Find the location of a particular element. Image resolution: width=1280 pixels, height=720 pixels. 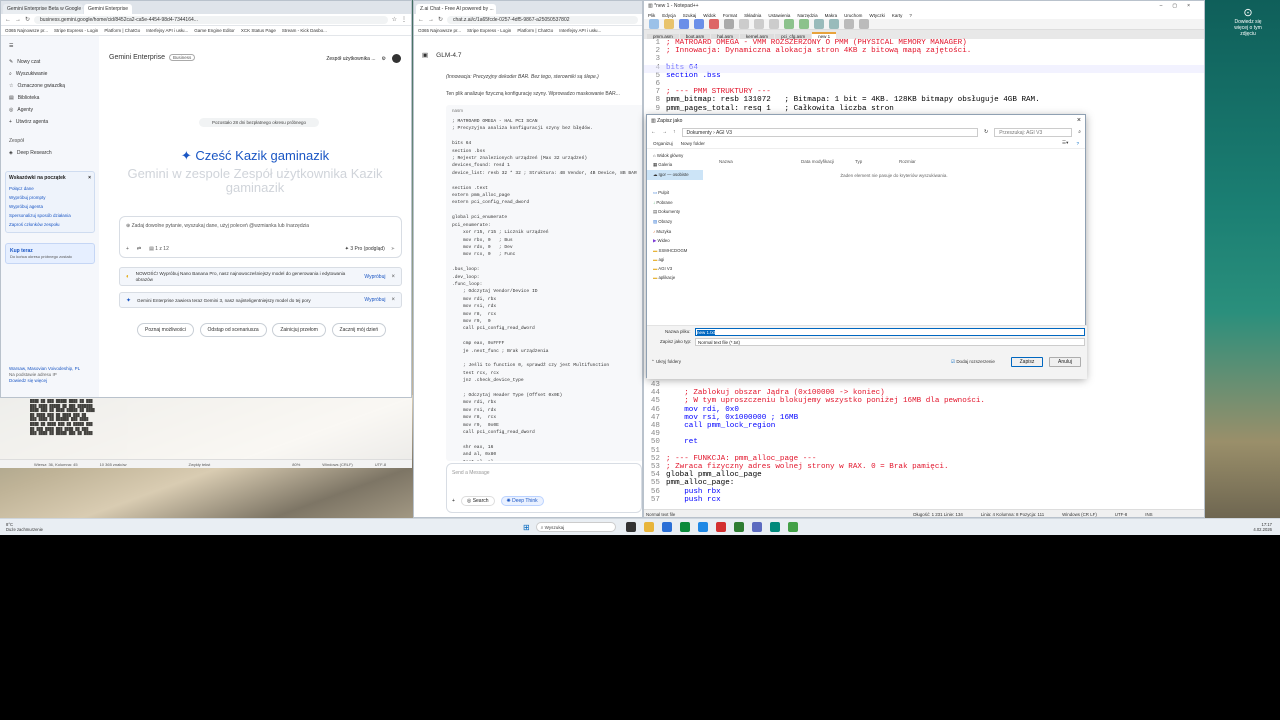

tab-gemini-enterprise: Gemini Enterprise is located at coordinates (108, 9).